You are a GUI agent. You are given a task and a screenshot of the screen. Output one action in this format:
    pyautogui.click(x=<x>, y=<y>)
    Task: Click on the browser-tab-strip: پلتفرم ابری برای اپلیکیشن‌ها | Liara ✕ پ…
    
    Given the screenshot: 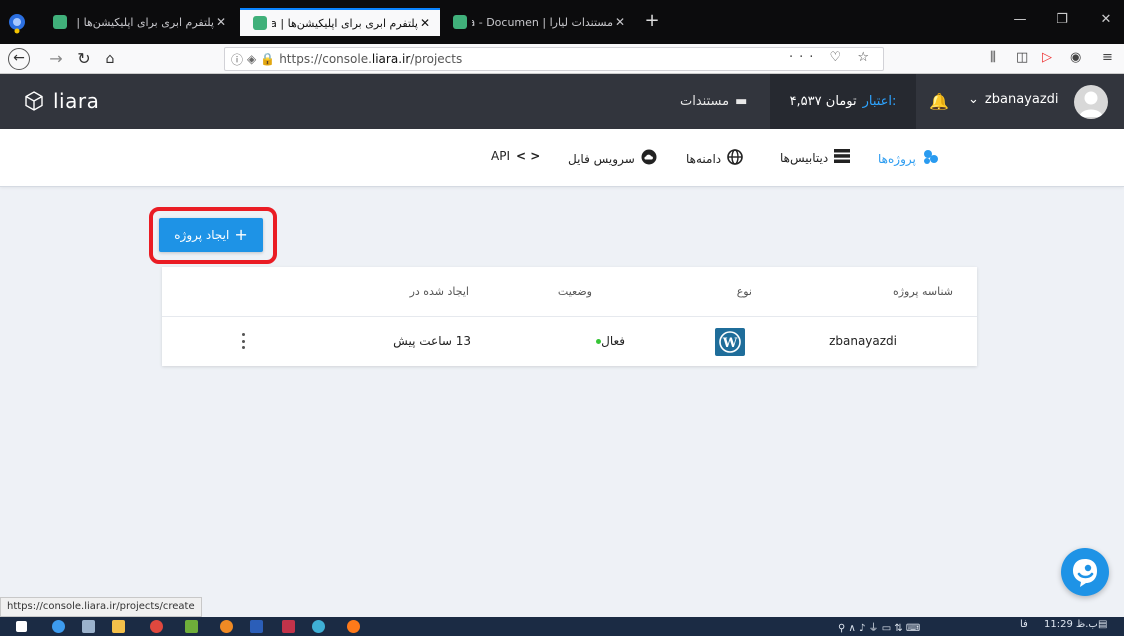 What is the action you would take?
    pyautogui.click(x=562, y=22)
    